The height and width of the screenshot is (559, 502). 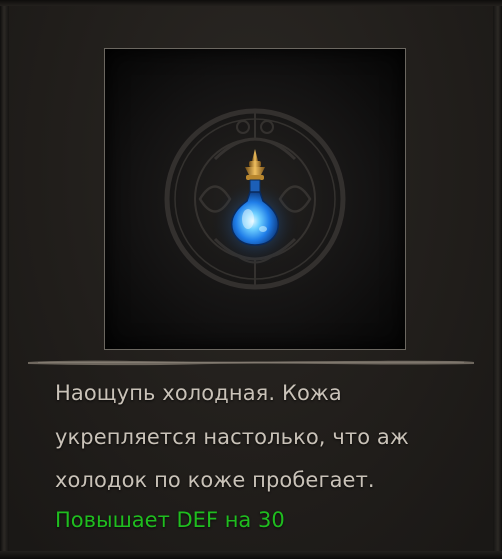 What do you see at coordinates (251, 362) in the screenshot?
I see `section-divider` at bounding box center [251, 362].